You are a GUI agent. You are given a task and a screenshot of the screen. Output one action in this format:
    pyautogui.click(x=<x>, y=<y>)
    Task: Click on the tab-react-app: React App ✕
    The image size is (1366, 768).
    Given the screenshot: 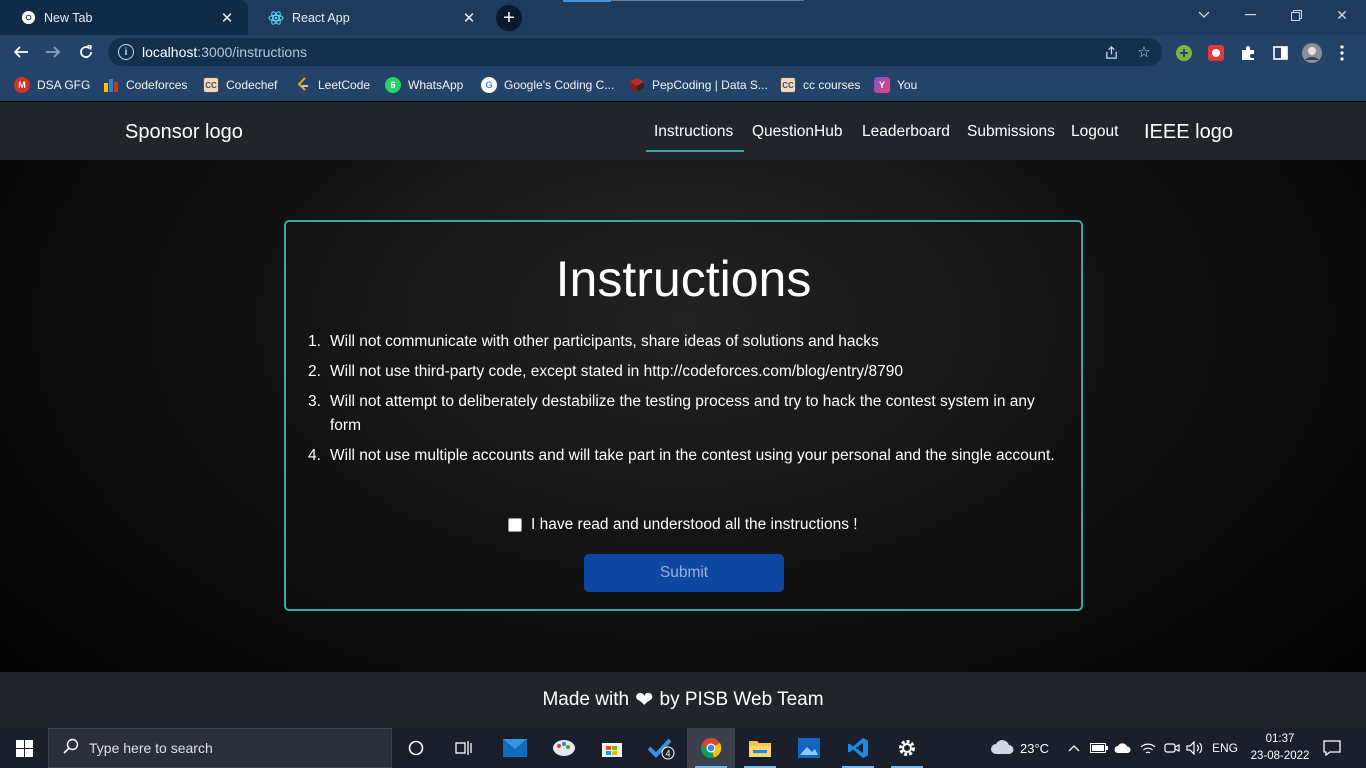 What is the action you would take?
    pyautogui.click(x=369, y=17)
    